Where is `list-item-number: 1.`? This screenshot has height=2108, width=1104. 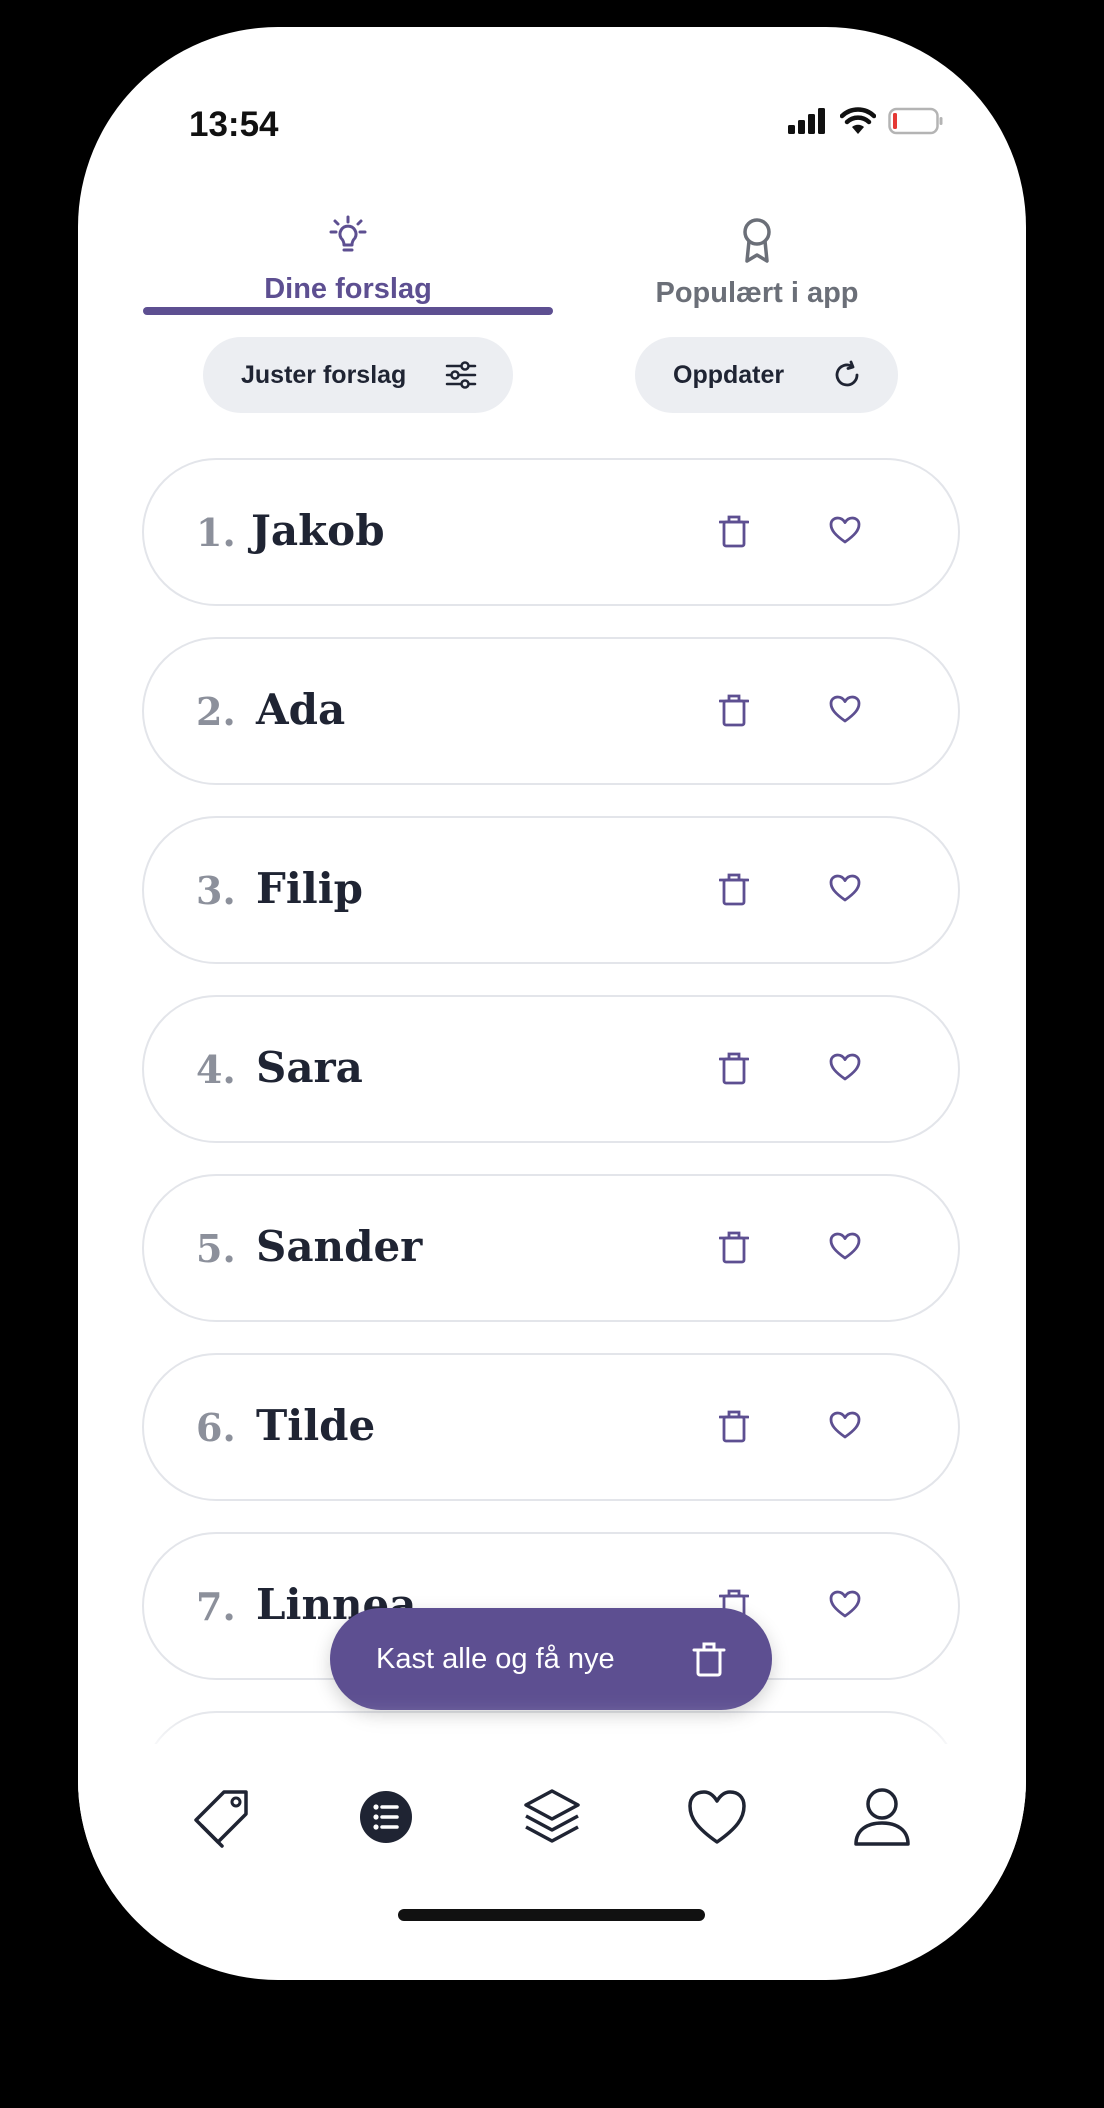
list-item-number: 1. is located at coordinates (216, 532).